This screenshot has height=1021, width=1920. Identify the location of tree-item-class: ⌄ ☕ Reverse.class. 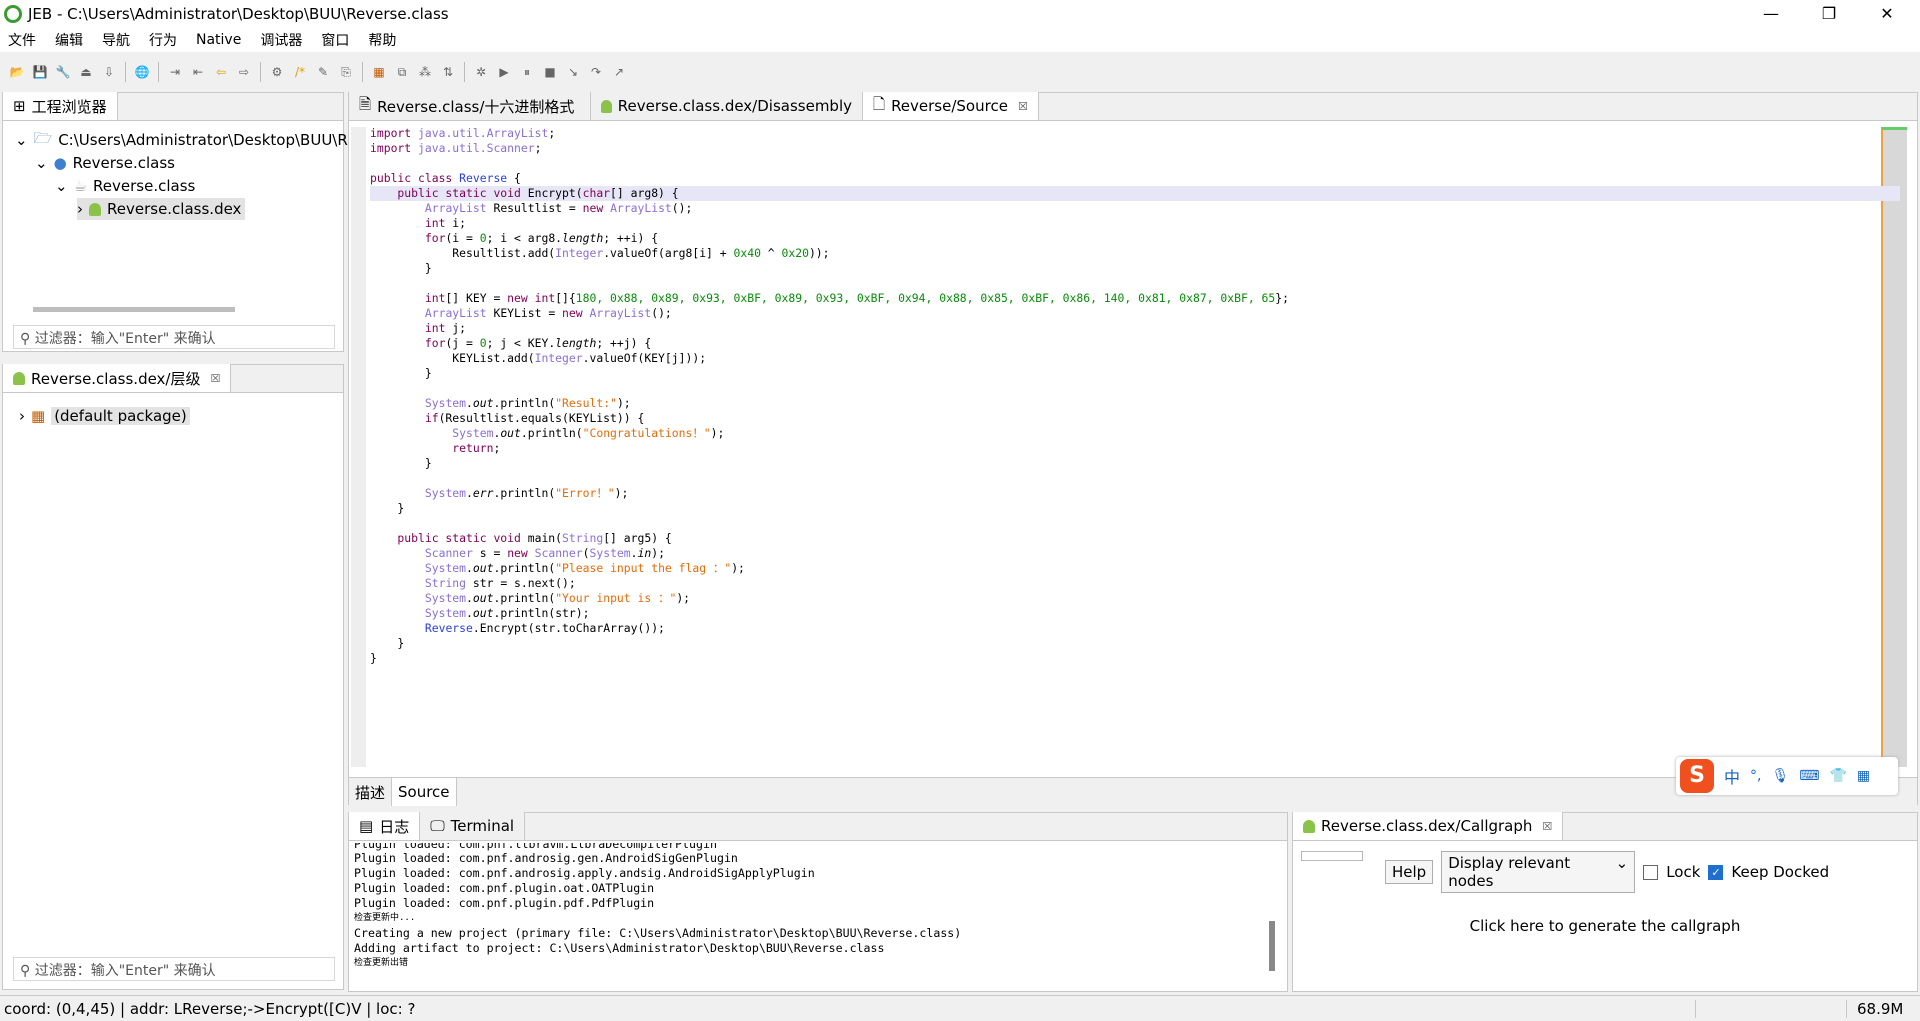
(125, 186).